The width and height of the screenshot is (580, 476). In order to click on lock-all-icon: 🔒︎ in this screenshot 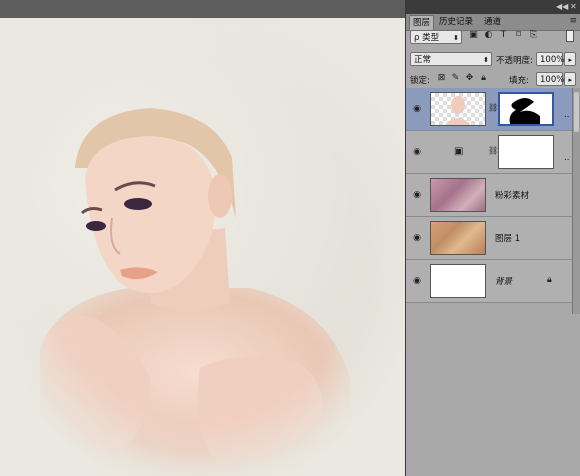, I will do `click(483, 78)`.